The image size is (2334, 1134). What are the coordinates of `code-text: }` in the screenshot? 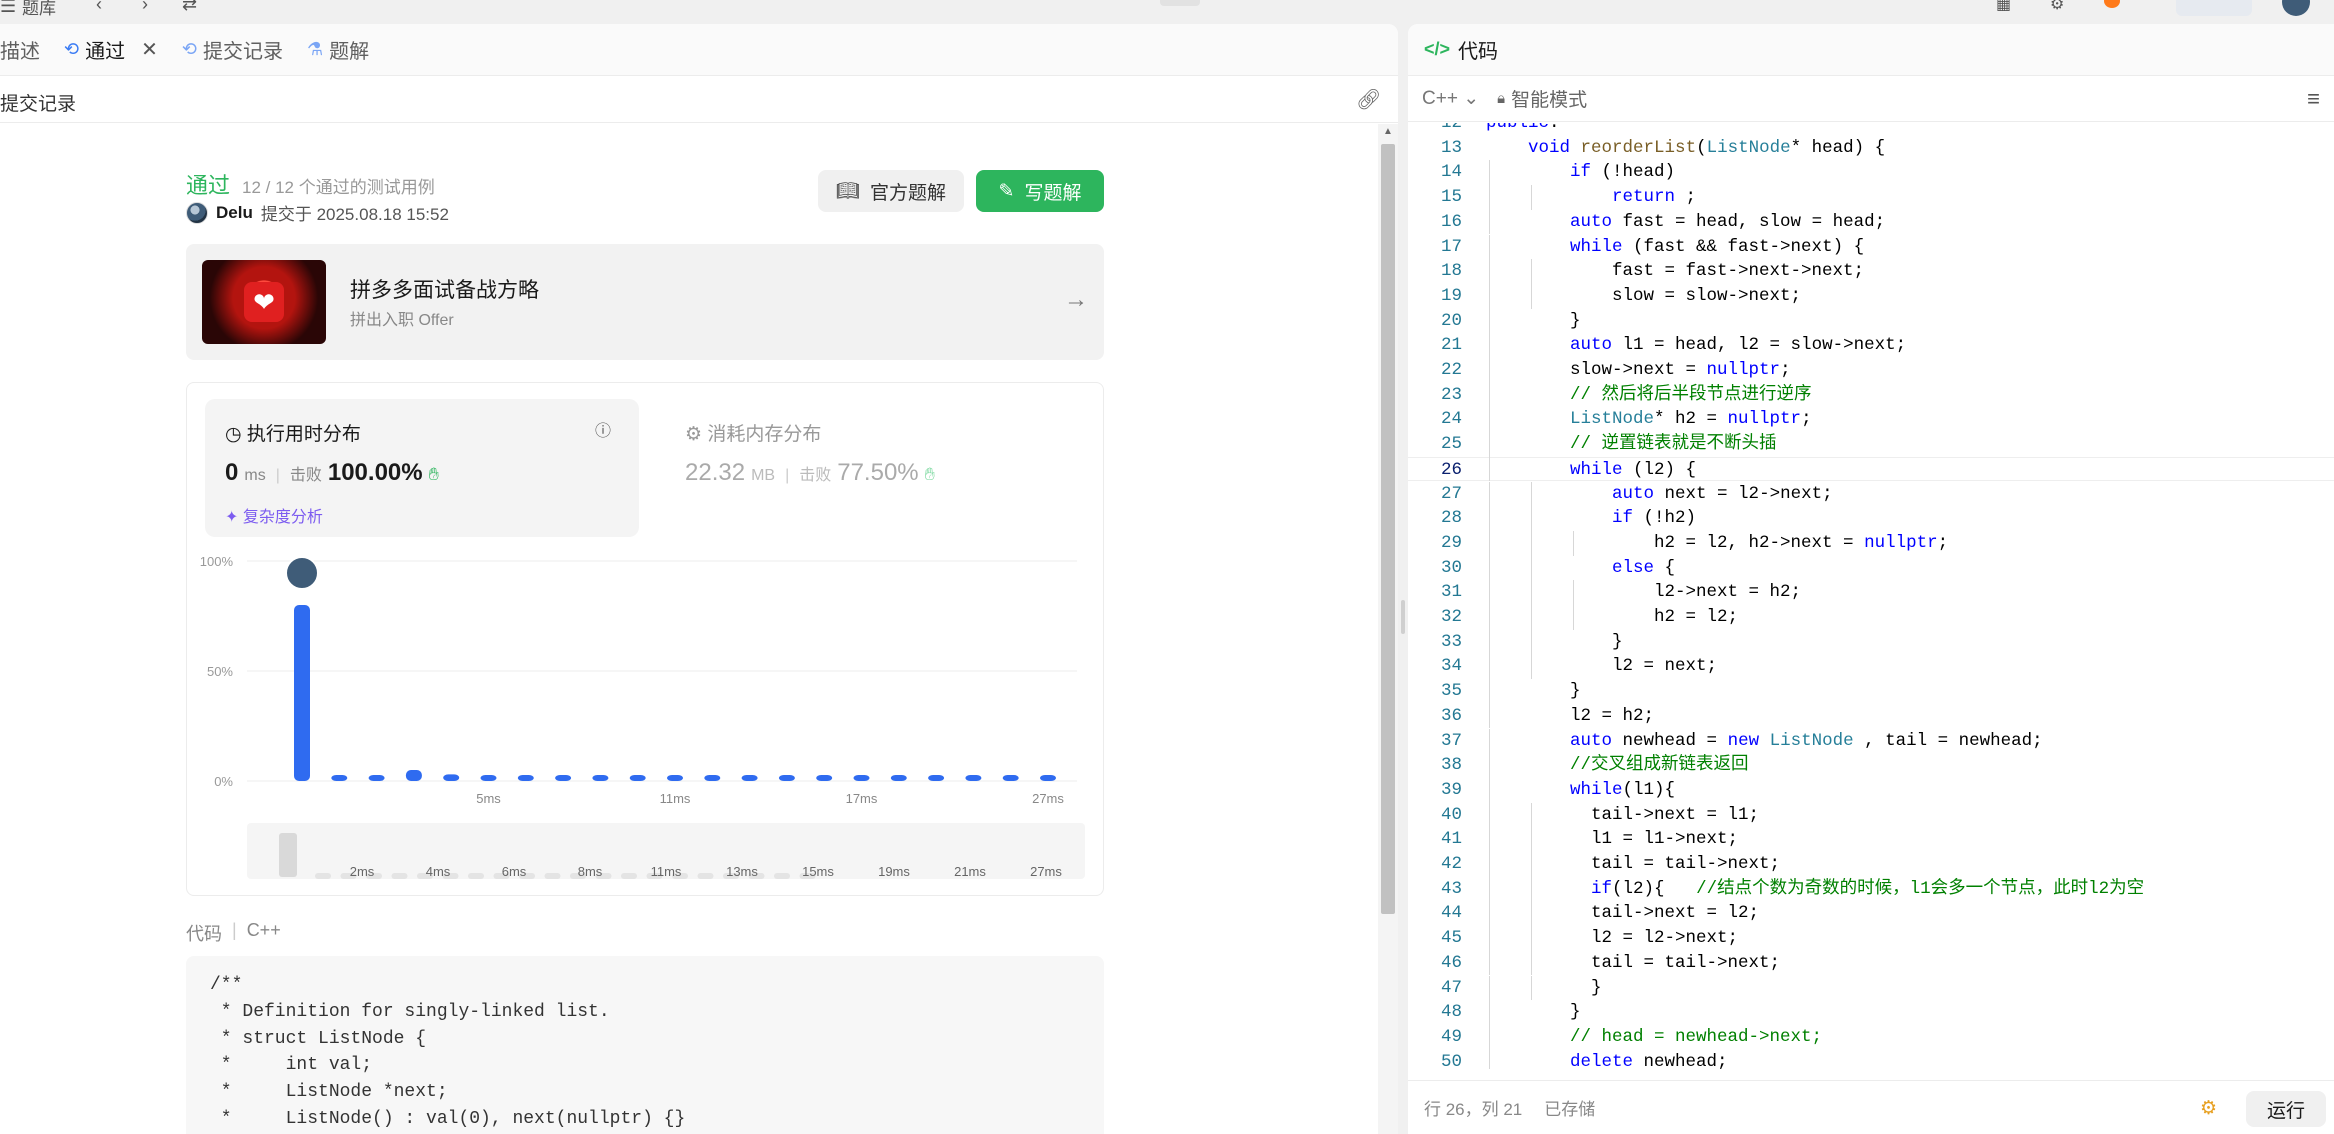 It's located at (1533, 691).